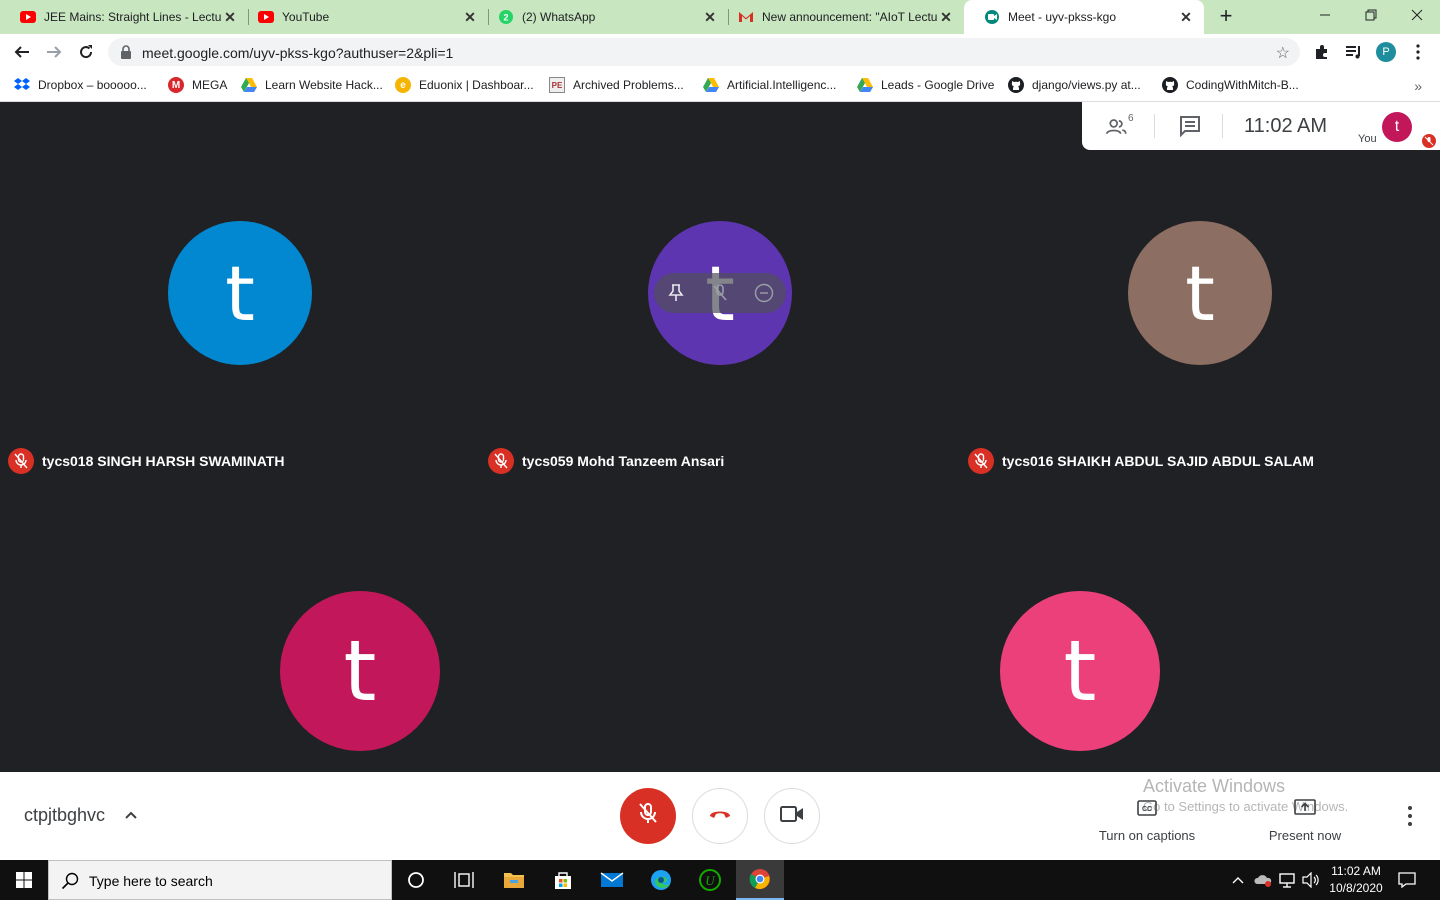 Image resolution: width=1440 pixels, height=900 pixels. Describe the element at coordinates (1386, 52) in the screenshot. I see `profile-avatar: P` at that location.